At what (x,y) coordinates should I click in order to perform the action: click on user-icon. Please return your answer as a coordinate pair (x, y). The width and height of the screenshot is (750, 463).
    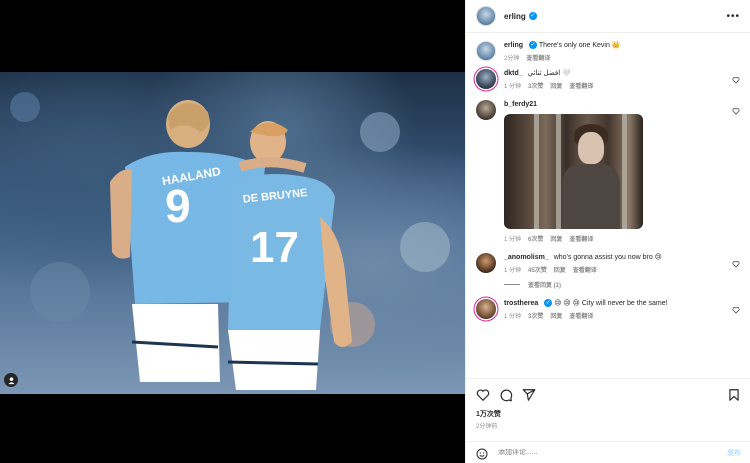
    Looking at the image, I should click on (11, 380).